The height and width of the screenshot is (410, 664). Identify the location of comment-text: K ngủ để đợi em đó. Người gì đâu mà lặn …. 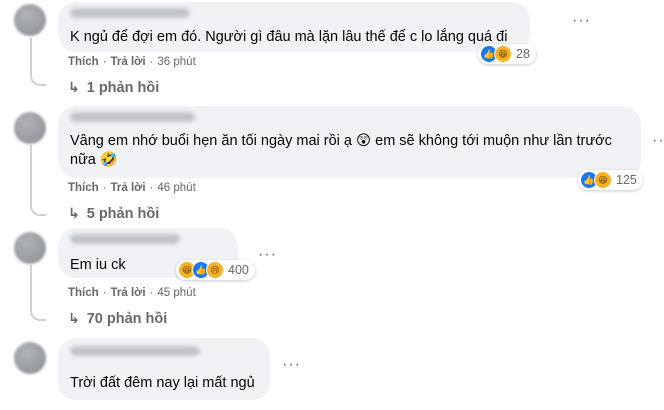
(289, 37).